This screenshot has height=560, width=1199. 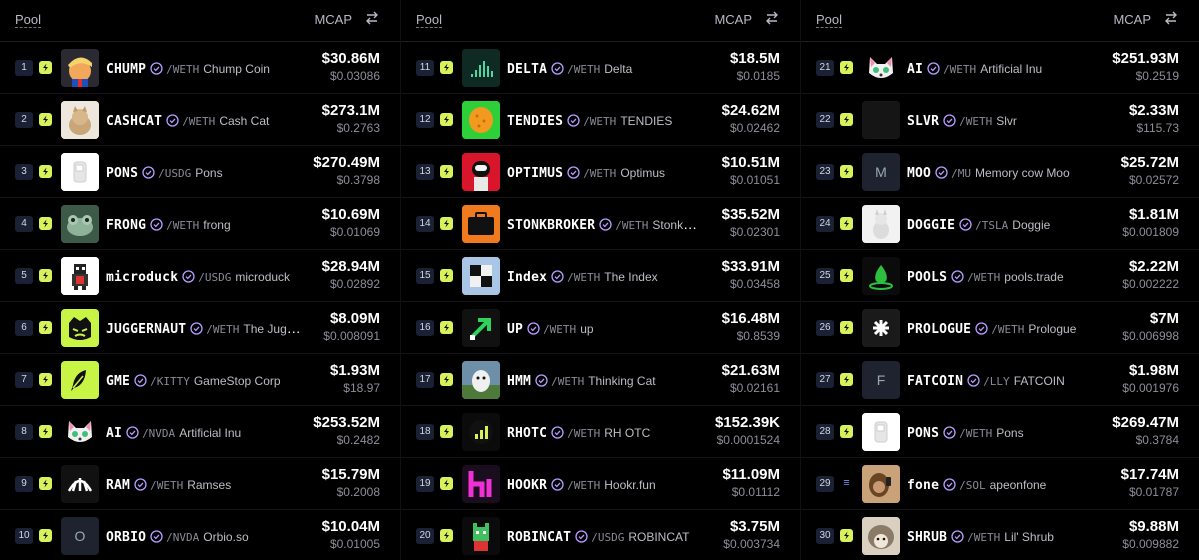 I want to click on pool-row: 20 ROBINCAT/USDG ROBINCAT $3.75M $0.003734, so click(x=600, y=535).